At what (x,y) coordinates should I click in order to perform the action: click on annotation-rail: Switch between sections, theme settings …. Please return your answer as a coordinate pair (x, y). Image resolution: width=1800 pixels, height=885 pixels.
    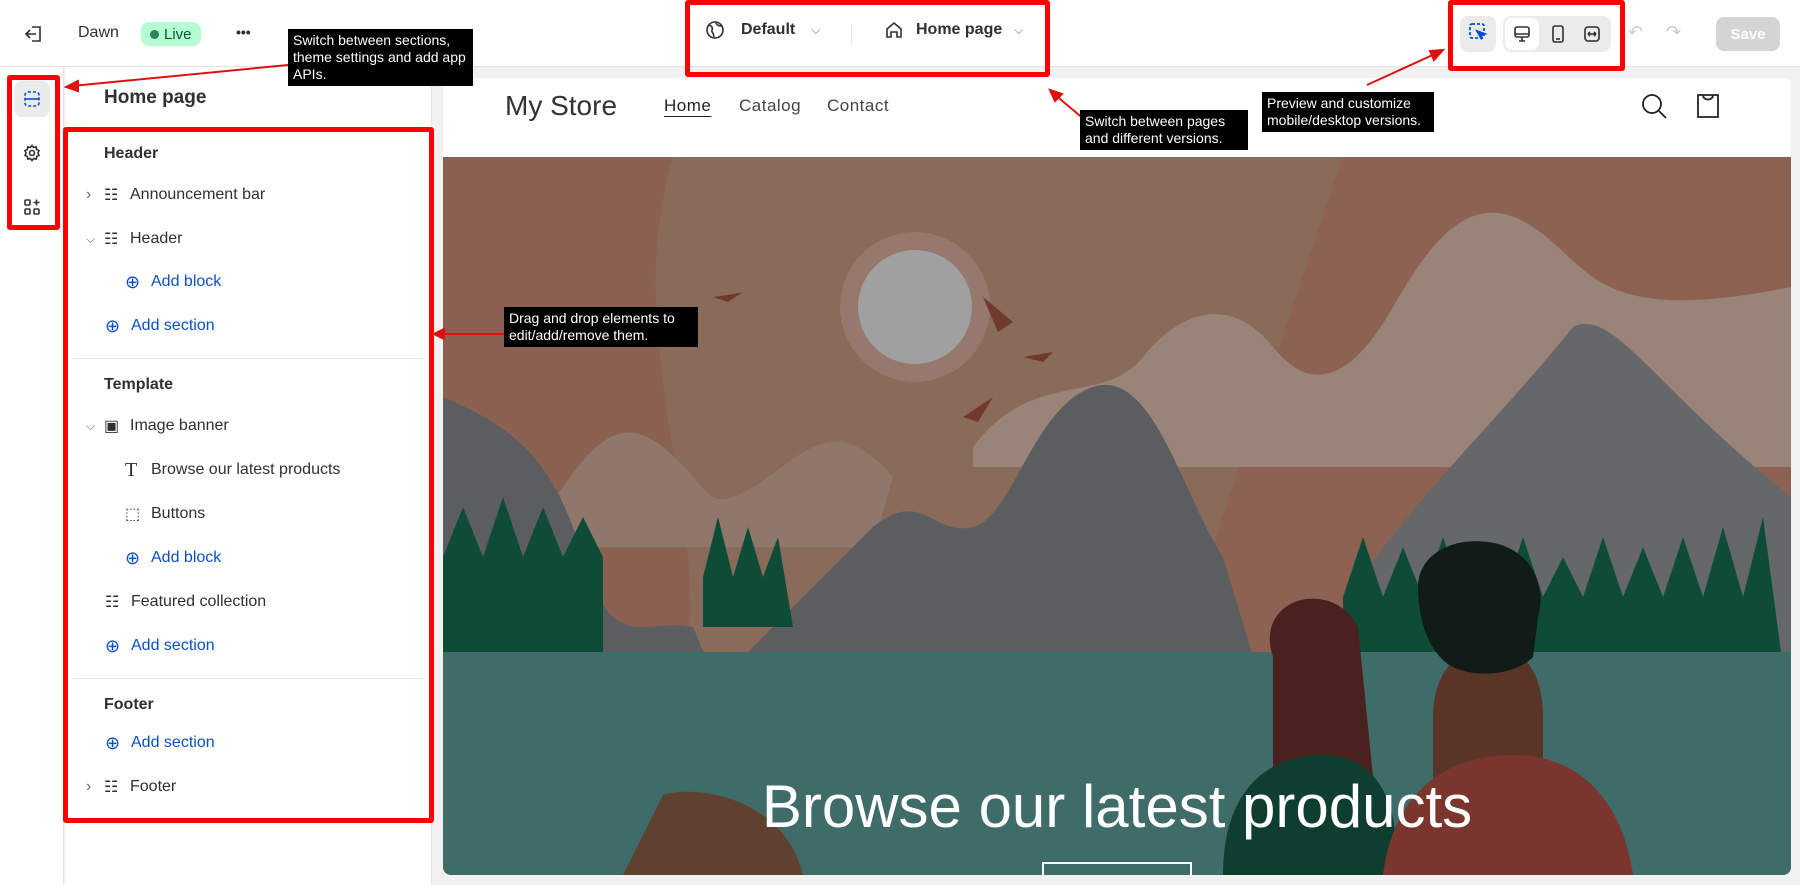
    Looking at the image, I should click on (380, 57).